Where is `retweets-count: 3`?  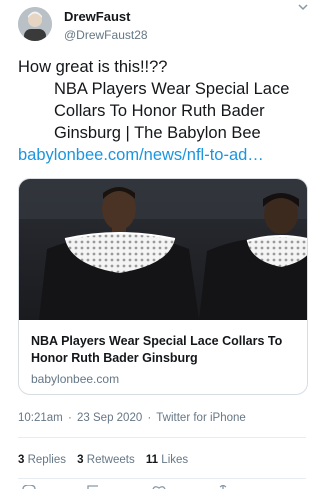
retweets-count: 3 is located at coordinates (80, 460).